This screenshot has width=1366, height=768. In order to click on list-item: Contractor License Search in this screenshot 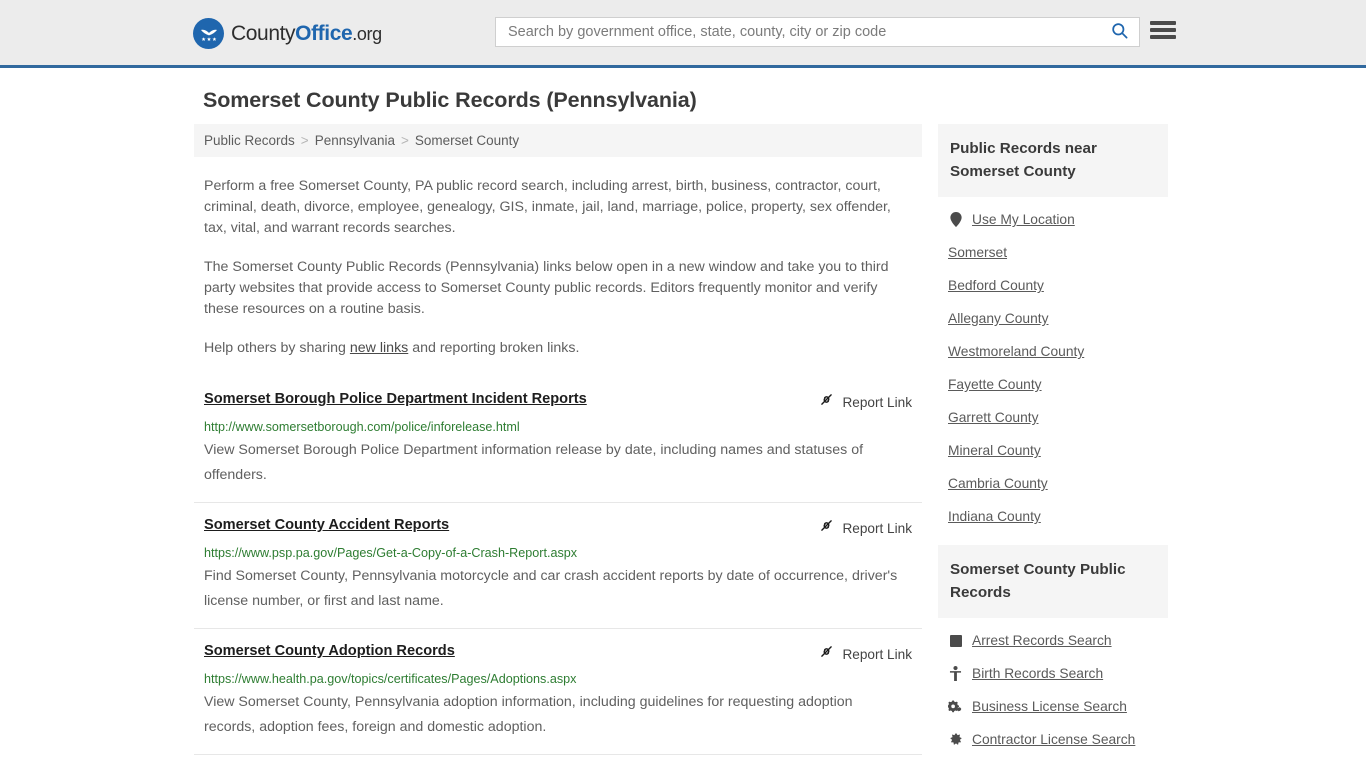, I will do `click(1053, 739)`.